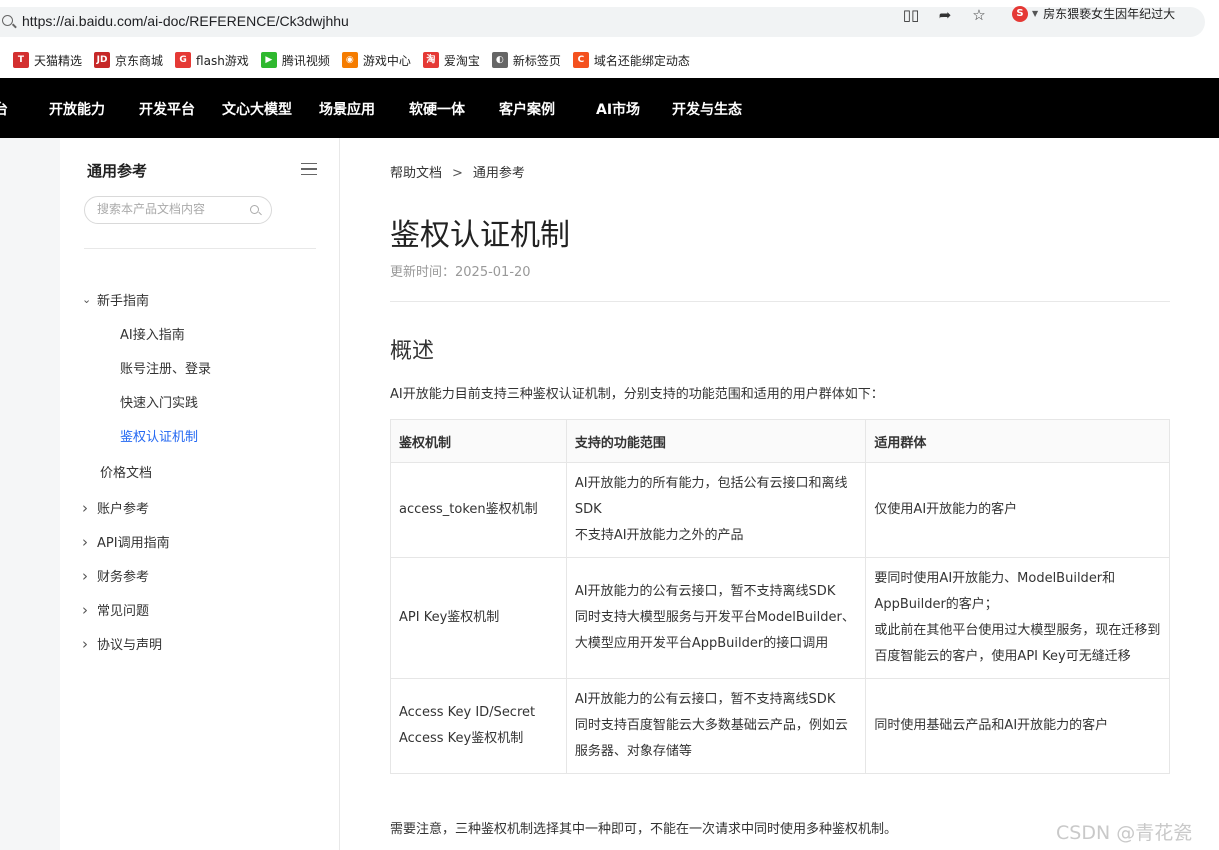 The width and height of the screenshot is (1219, 850). Describe the element at coordinates (979, 15) in the screenshot. I see `bookmark-star-icon: ☆` at that location.